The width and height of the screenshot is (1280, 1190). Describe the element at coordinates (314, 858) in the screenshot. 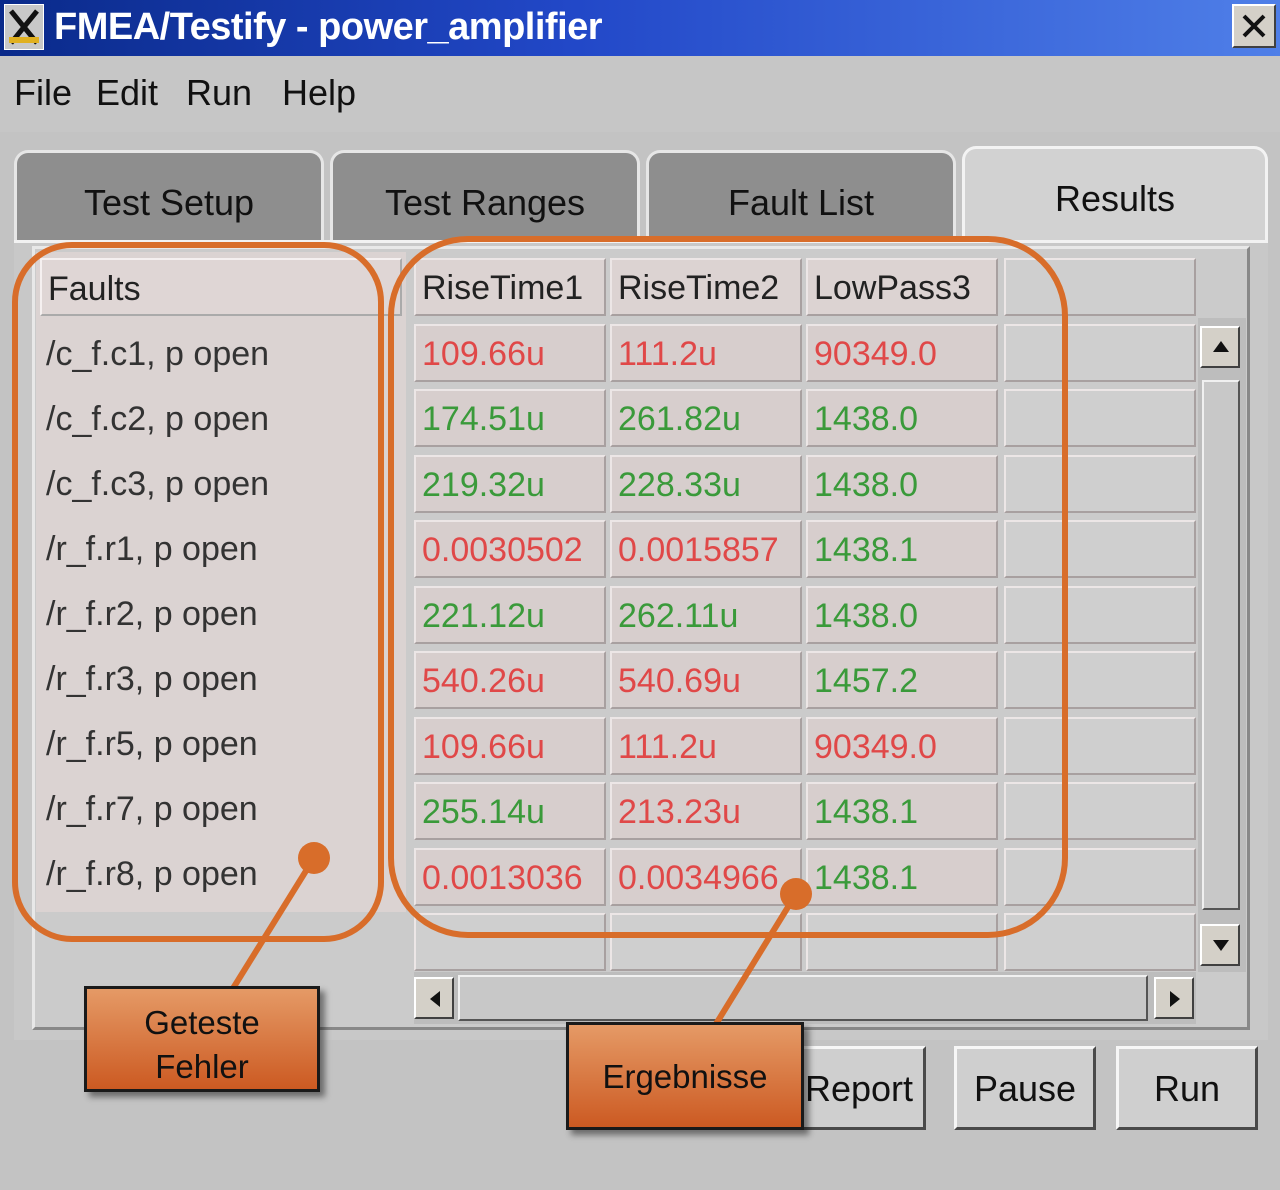

I see `faults-callout-dot` at that location.